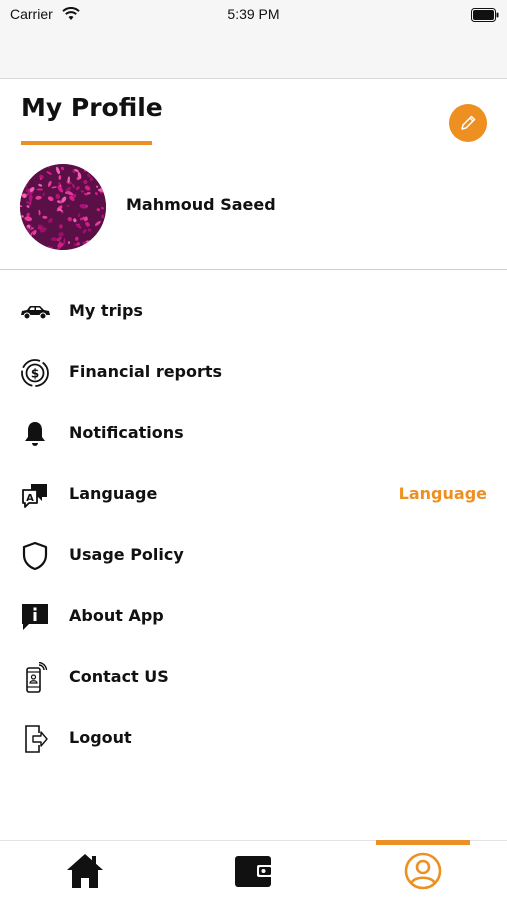 The image size is (507, 900). What do you see at coordinates (253, 678) in the screenshot?
I see `menu-item-contact-us: Contact US` at bounding box center [253, 678].